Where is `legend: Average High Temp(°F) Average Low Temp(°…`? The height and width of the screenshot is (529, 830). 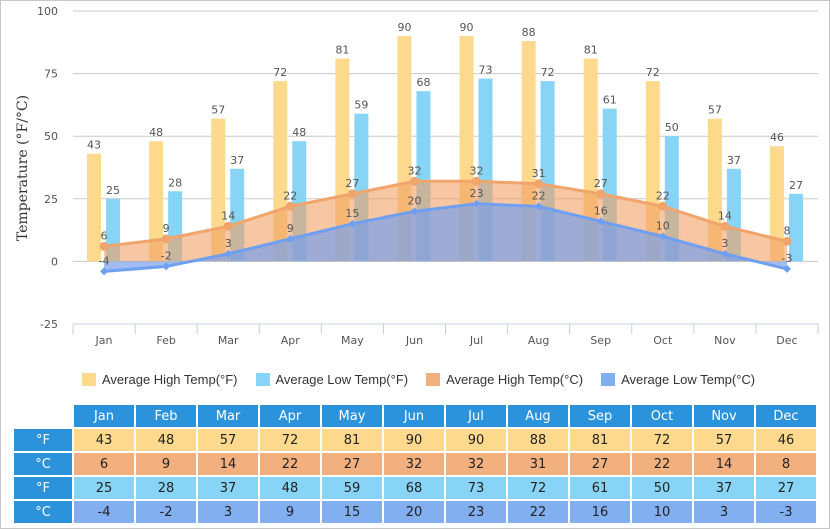
legend: Average High Temp(°F) Average Low Temp(°… is located at coordinates (427, 379).